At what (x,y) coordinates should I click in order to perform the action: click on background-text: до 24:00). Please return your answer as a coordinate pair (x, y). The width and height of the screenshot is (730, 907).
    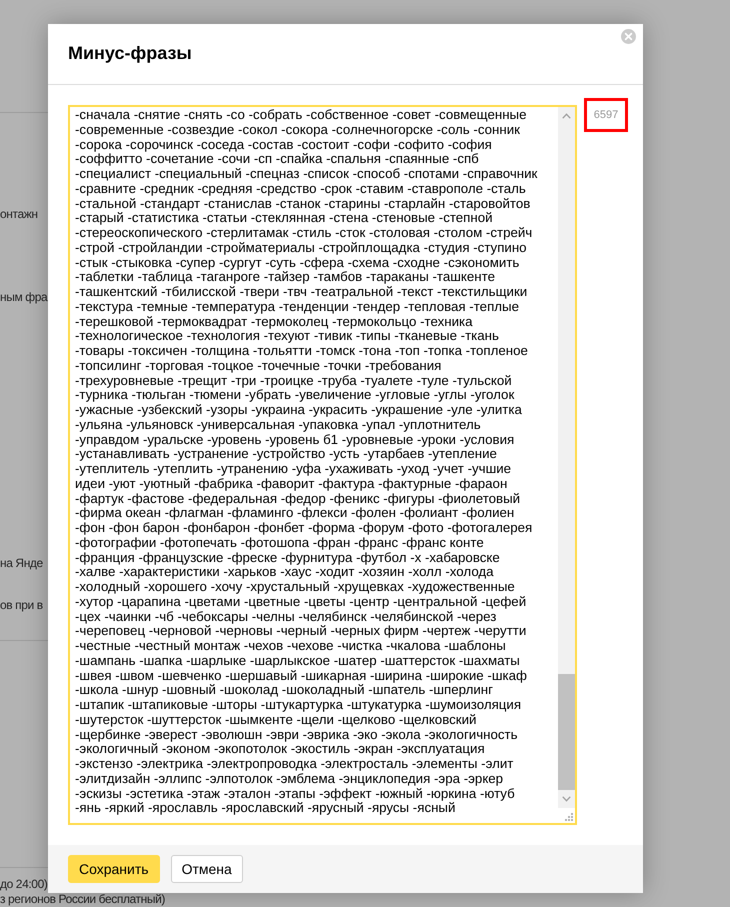
    Looking at the image, I should click on (24, 884).